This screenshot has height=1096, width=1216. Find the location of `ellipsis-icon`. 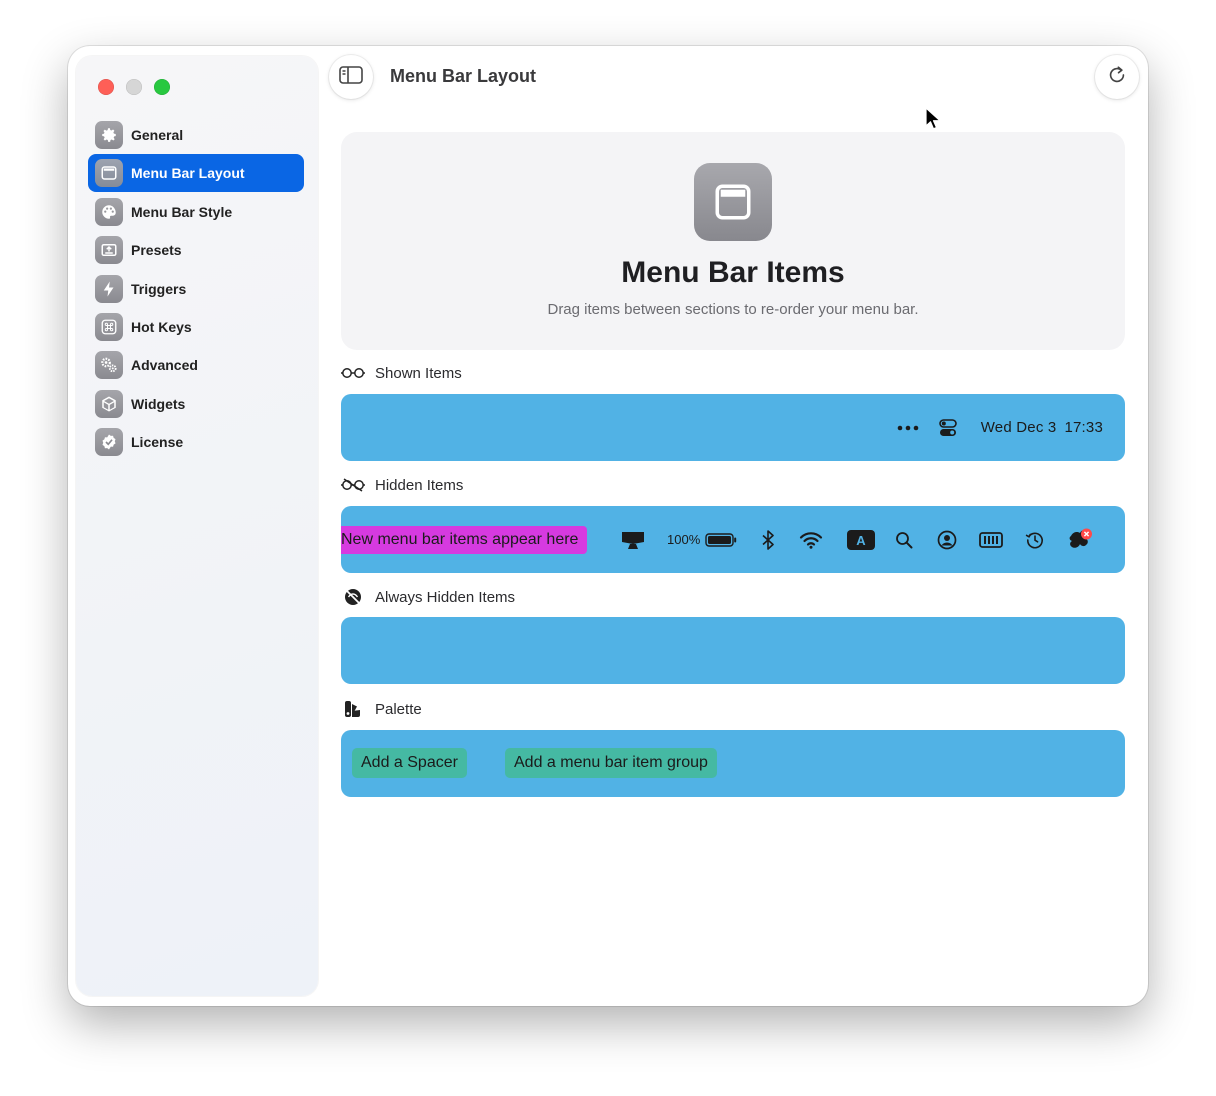

ellipsis-icon is located at coordinates (908, 428).